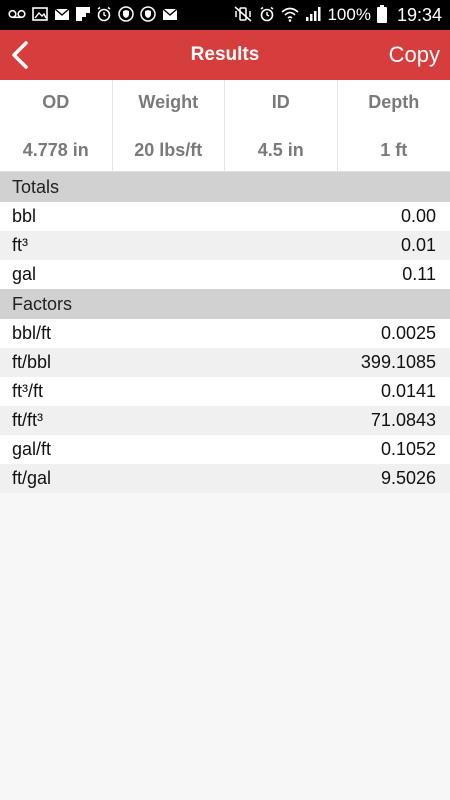 The height and width of the screenshot is (800, 450). I want to click on wifi-icon, so click(290, 15).